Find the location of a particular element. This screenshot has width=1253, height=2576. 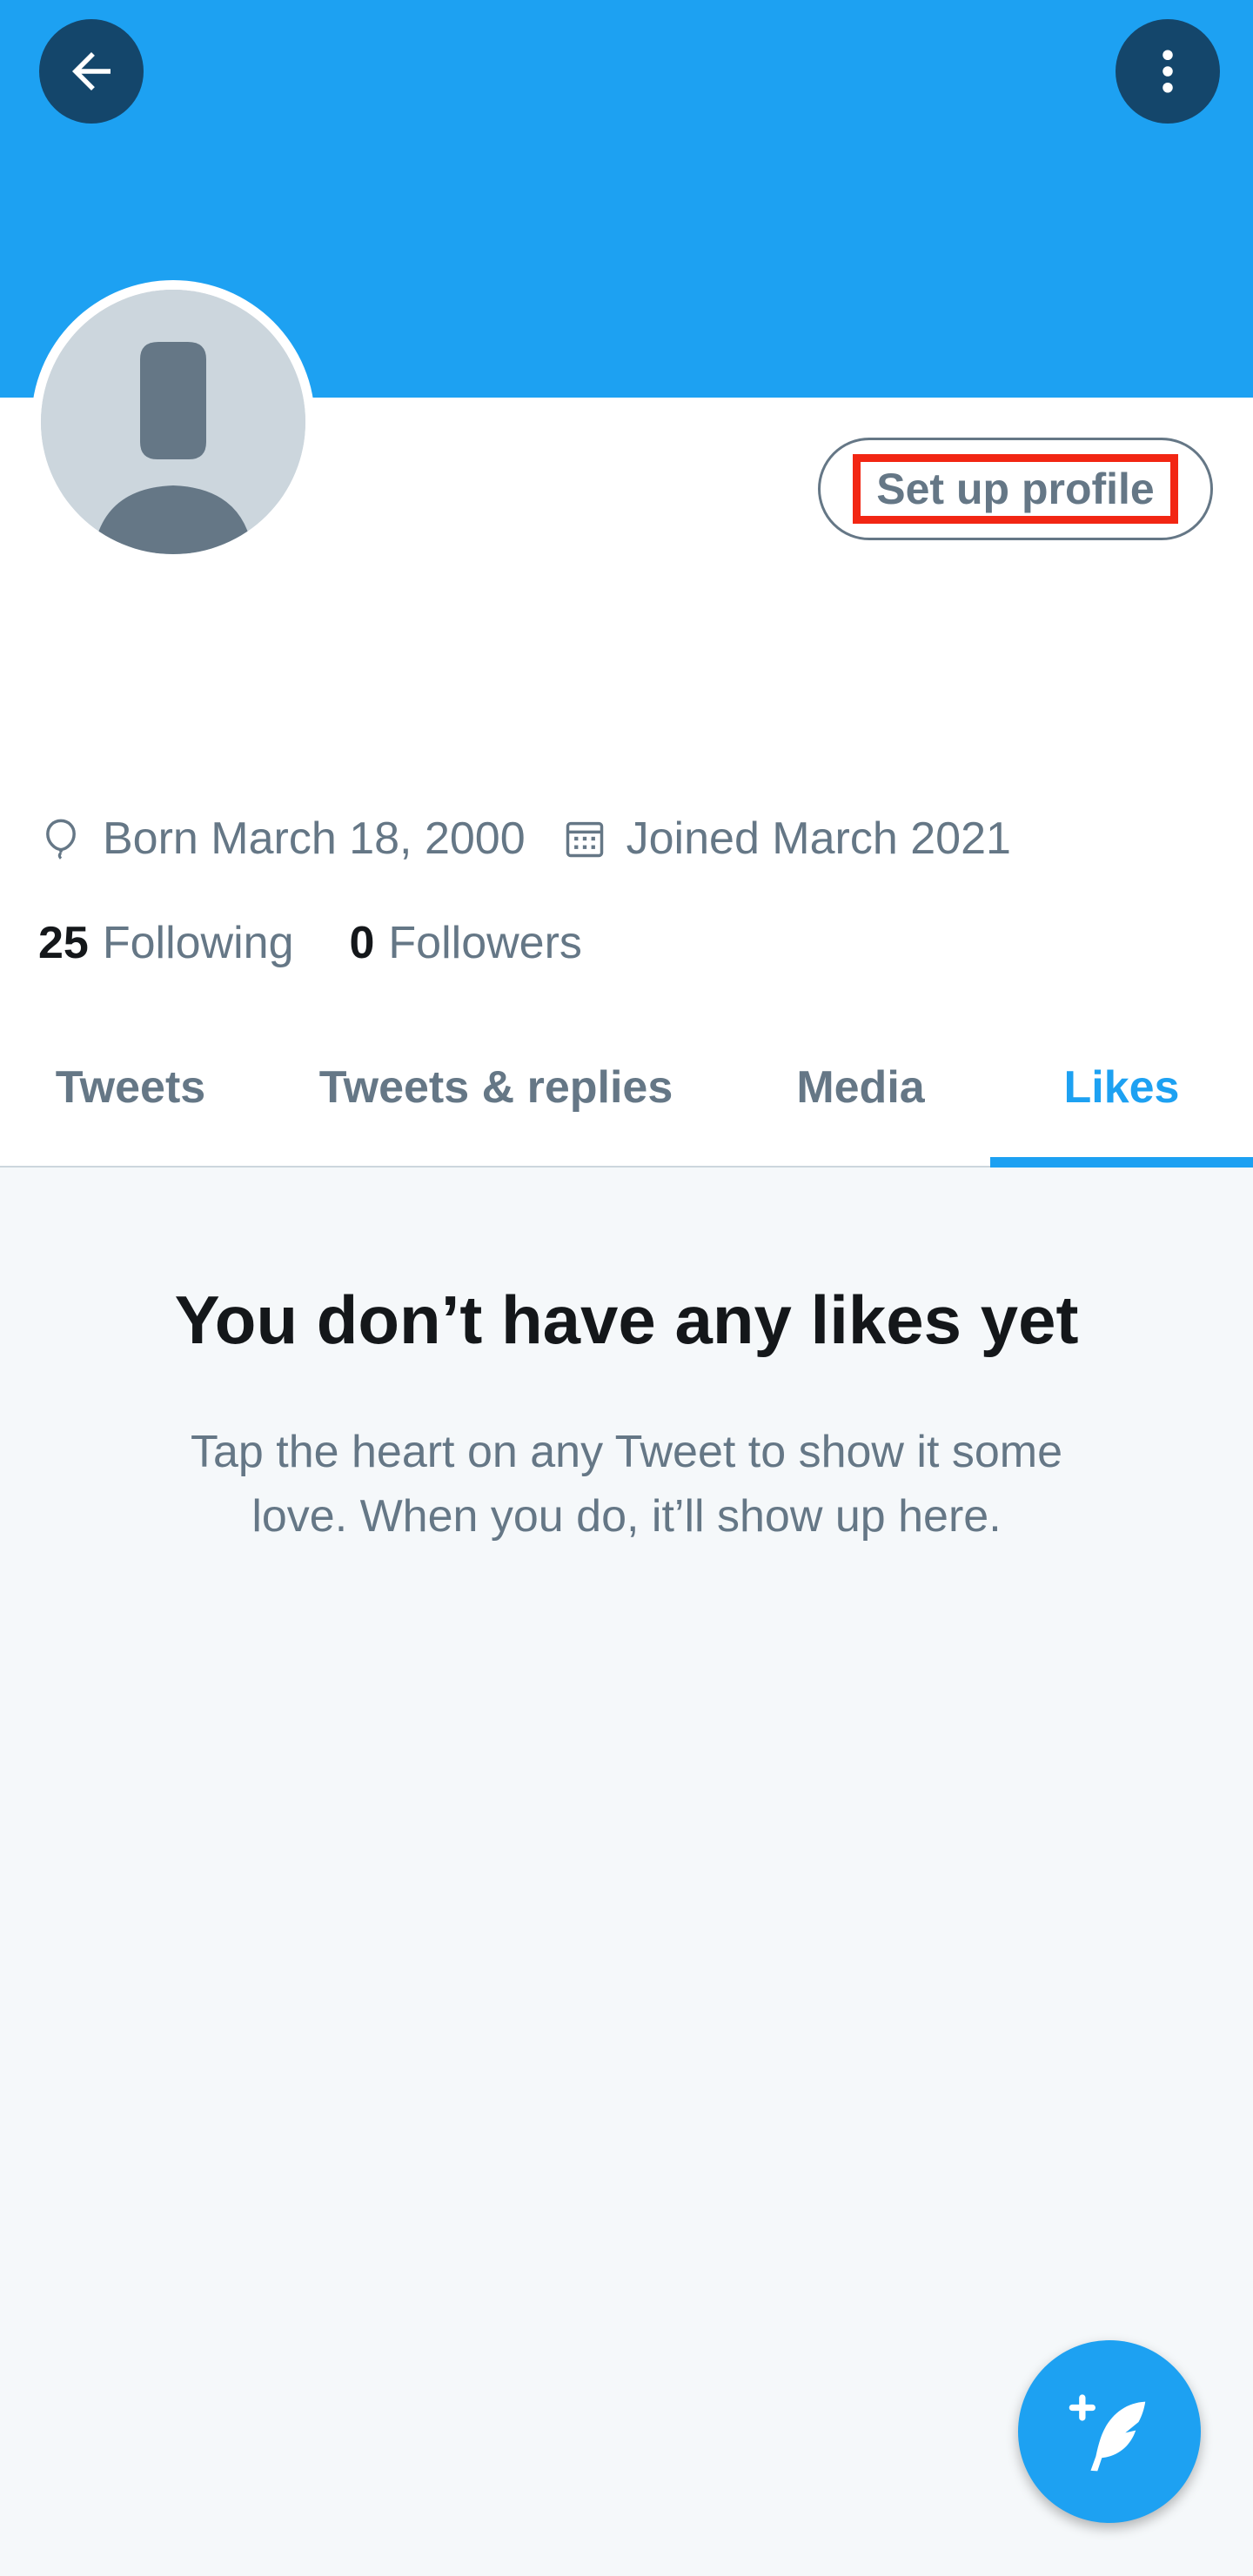

compose-tweet-icon is located at coordinates (1107, 2433).